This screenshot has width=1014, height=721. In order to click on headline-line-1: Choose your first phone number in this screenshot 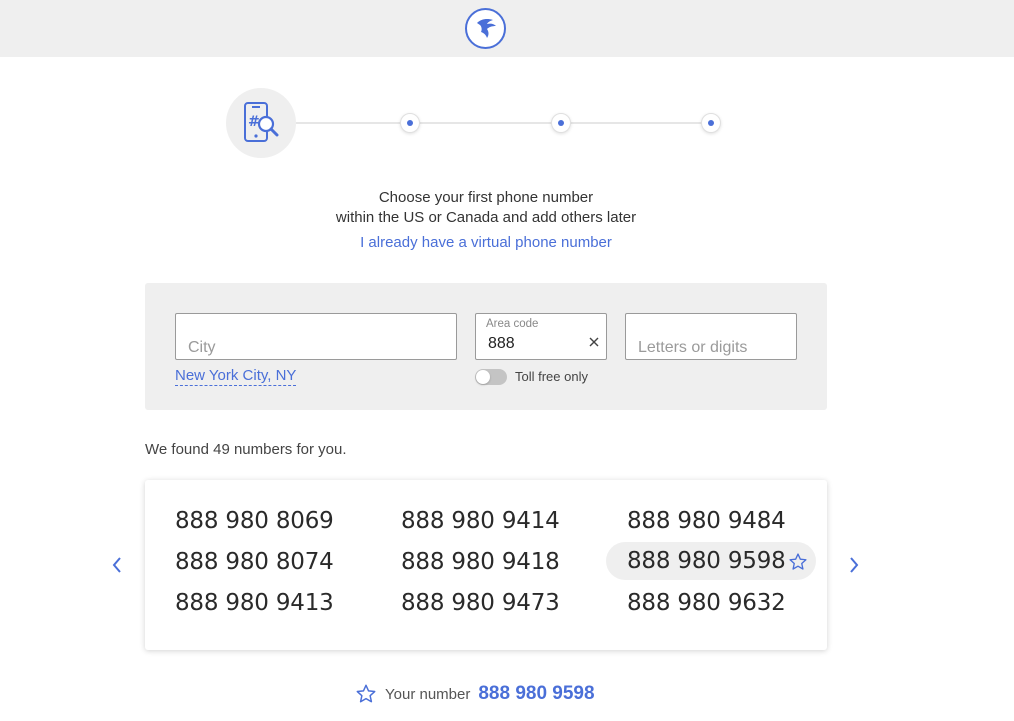, I will do `click(486, 197)`.